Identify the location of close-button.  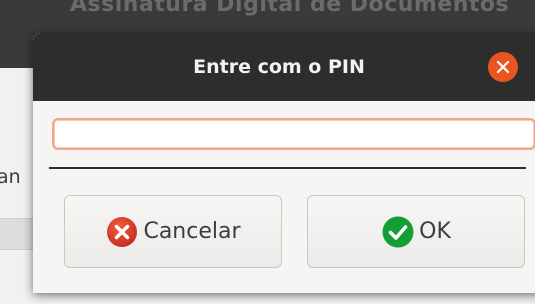
(503, 67).